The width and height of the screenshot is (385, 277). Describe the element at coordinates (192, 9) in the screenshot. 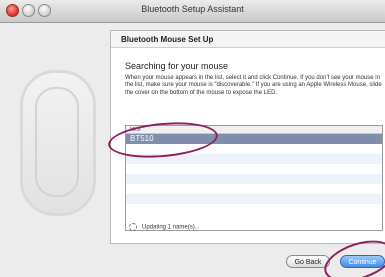

I see `window-title: Bluetooth Setup Assistant` at that location.